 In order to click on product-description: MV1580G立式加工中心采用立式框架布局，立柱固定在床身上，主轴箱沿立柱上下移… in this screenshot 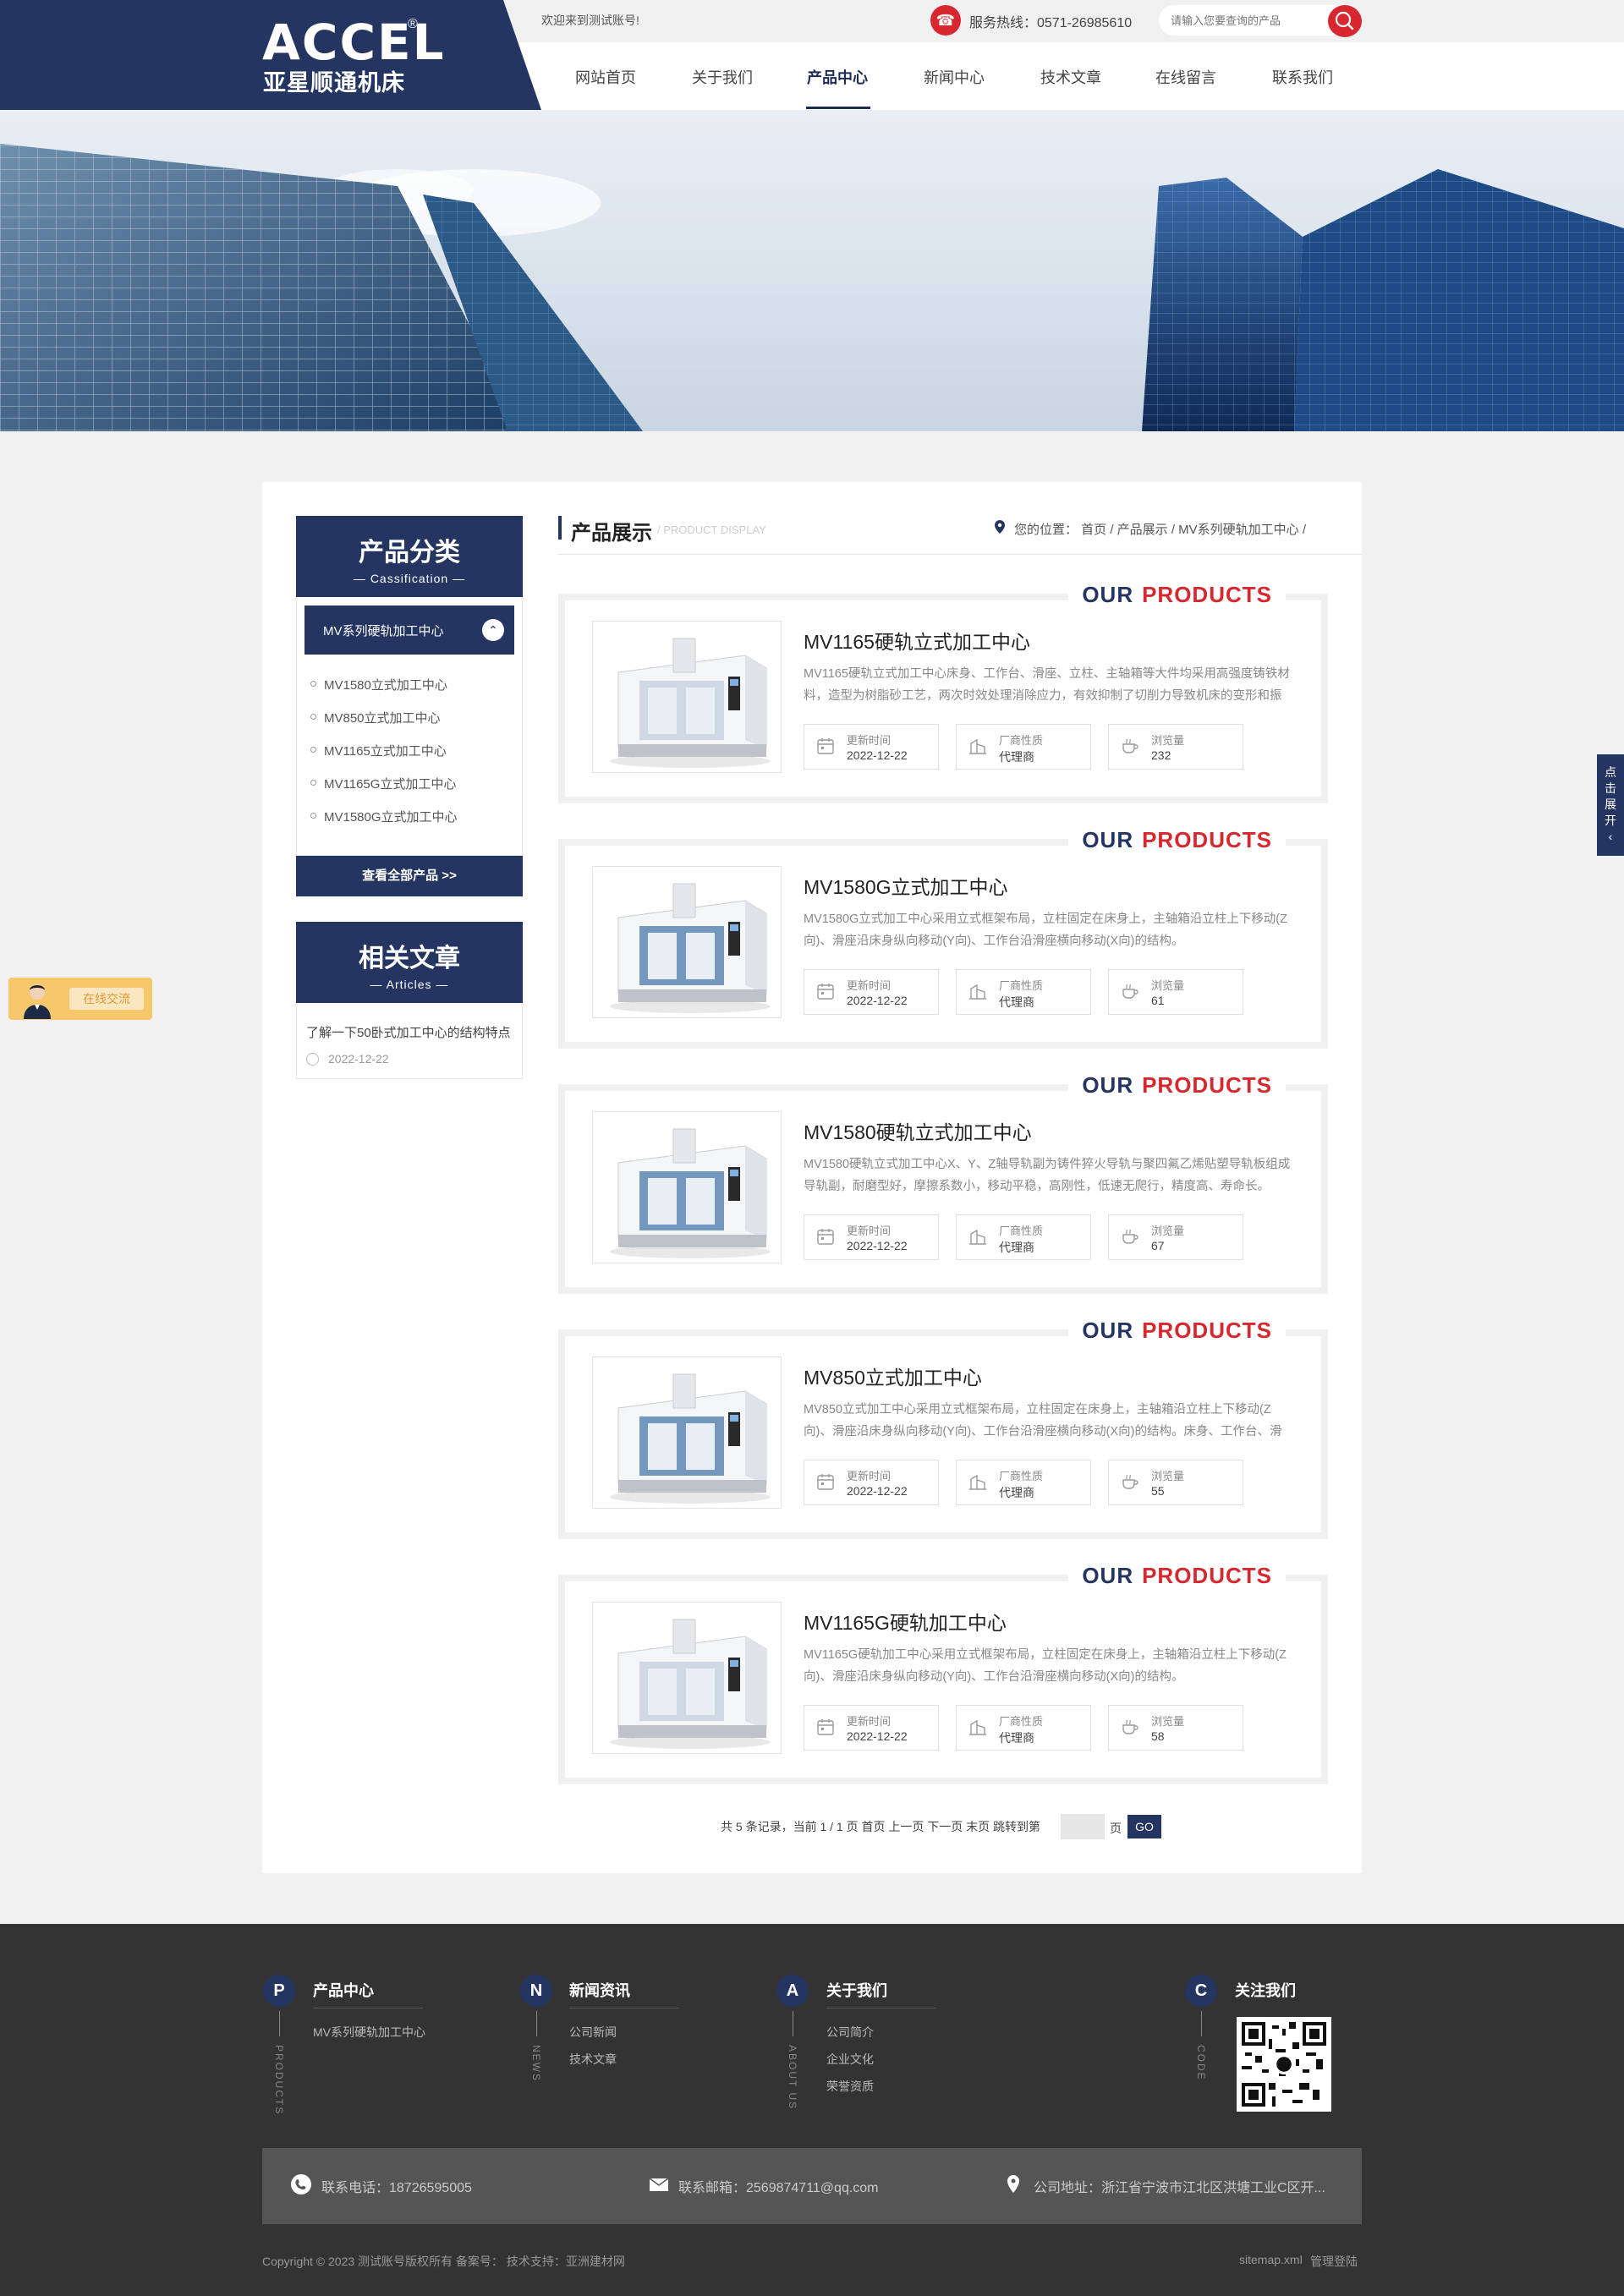, I will do `click(1045, 930)`.